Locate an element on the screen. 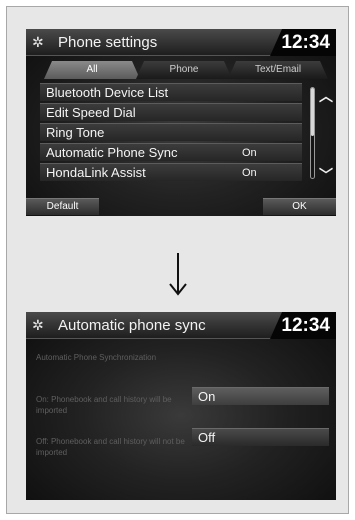  scrollbar is located at coordinates (312, 133).